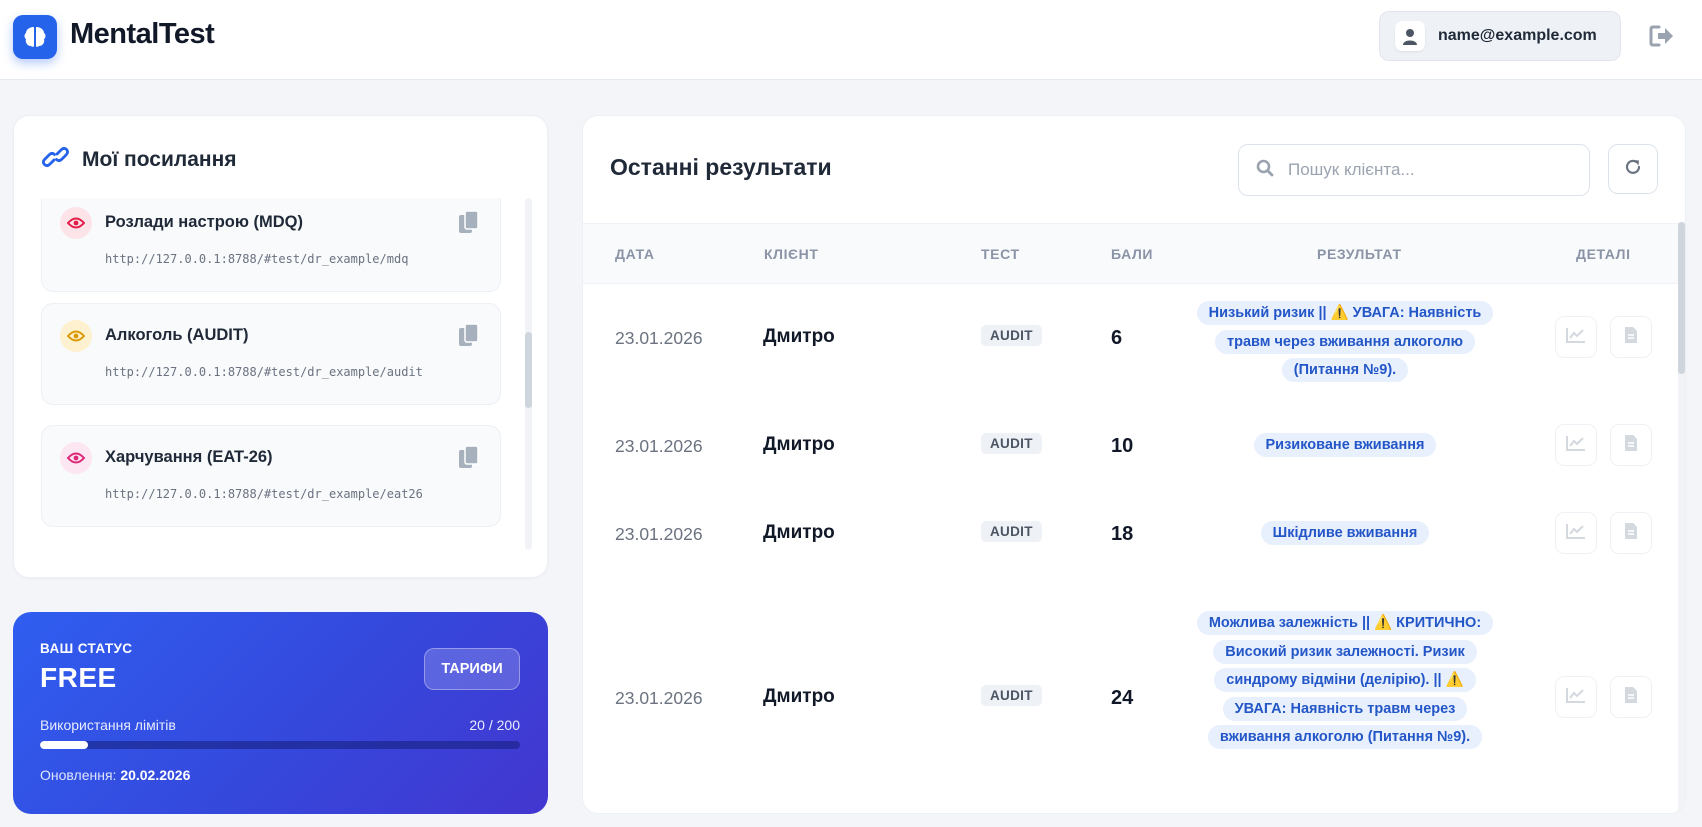  What do you see at coordinates (86, 648) in the screenshot?
I see `status-label: ВАШ СТАТУС` at bounding box center [86, 648].